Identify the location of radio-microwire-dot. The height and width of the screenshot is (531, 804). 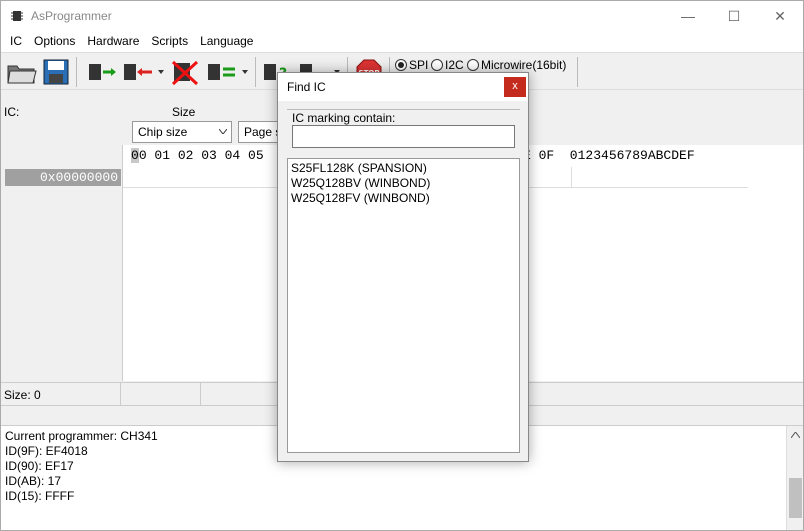
(473, 65).